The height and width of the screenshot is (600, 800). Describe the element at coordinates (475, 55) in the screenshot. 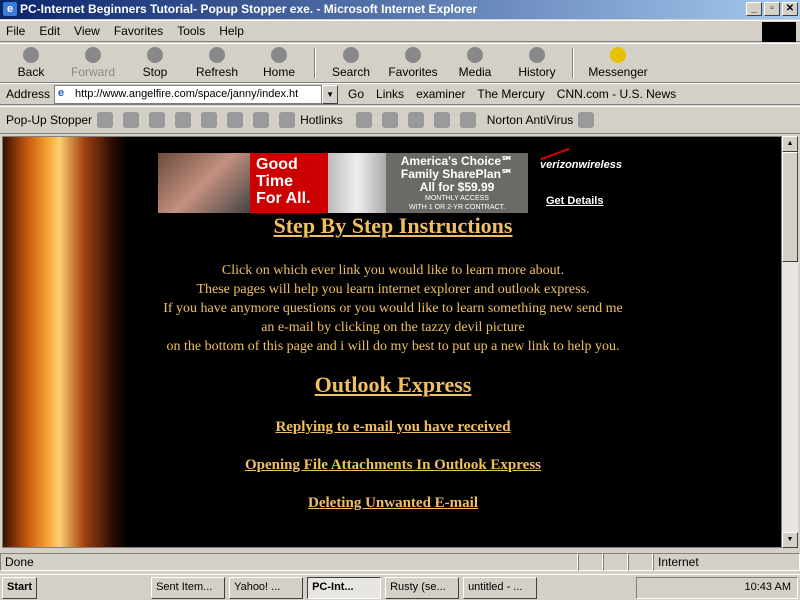

I see `media-icon` at that location.